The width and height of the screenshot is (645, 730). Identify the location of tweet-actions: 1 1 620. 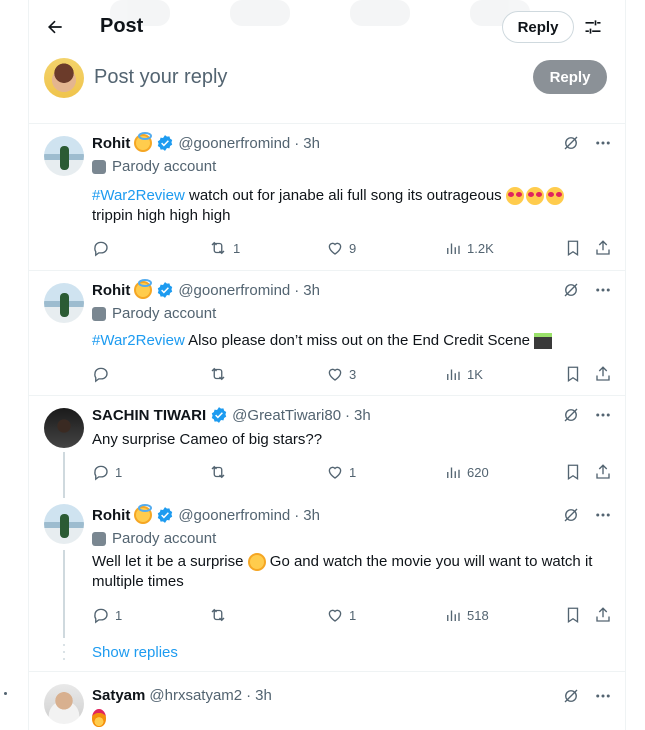
(352, 472).